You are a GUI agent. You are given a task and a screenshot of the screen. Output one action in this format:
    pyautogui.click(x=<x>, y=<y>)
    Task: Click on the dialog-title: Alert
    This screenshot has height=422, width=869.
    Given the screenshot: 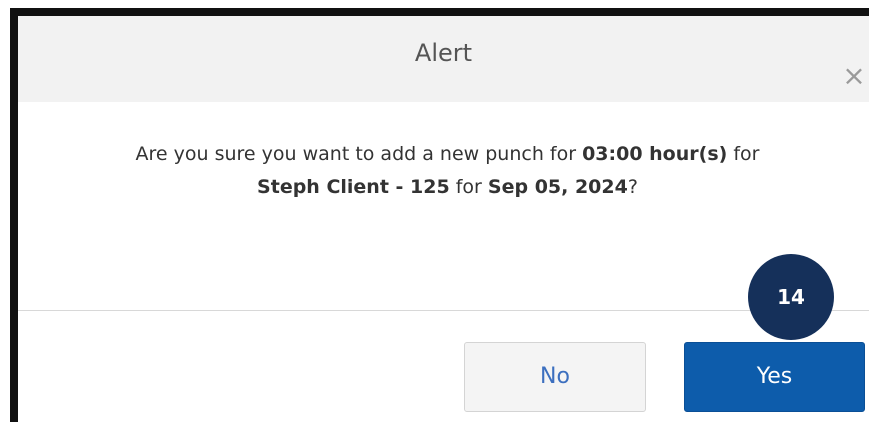 What is the action you would take?
    pyautogui.click(x=443, y=53)
    